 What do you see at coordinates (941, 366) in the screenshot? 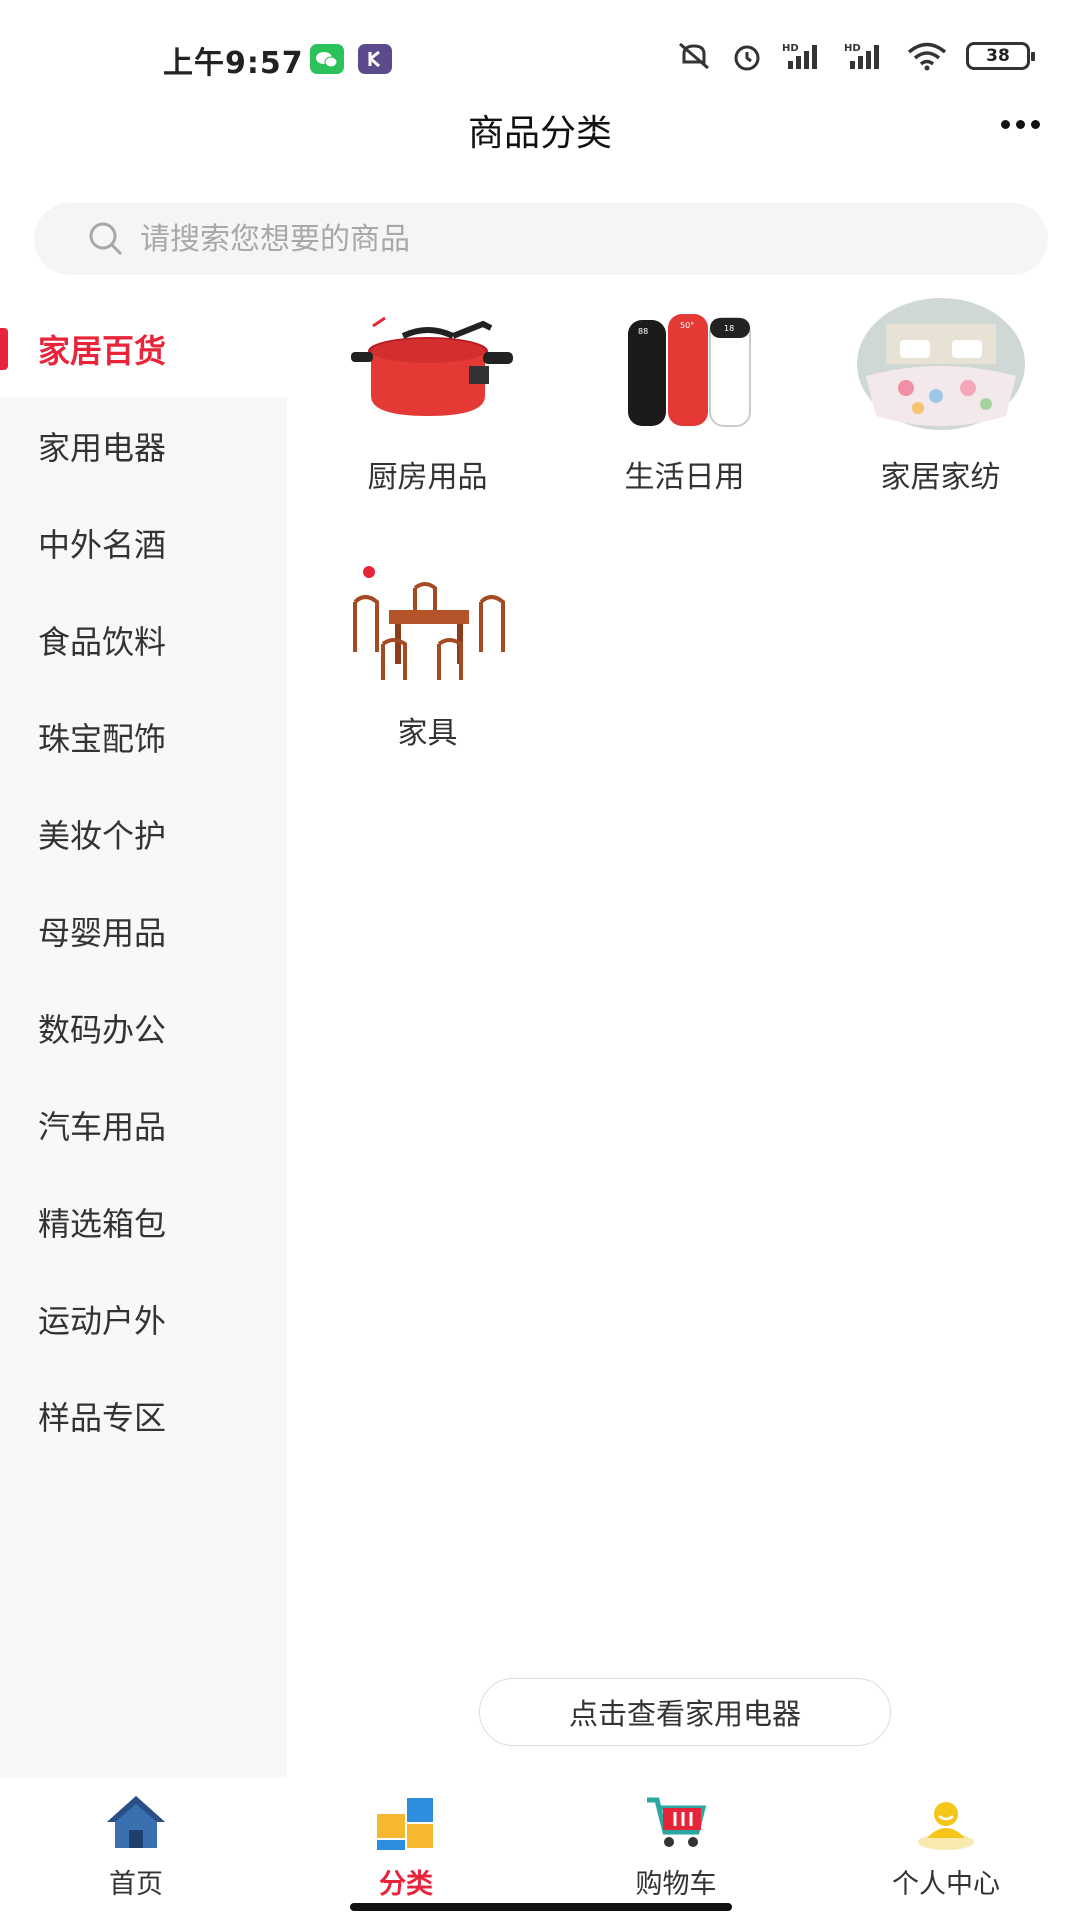
I see `bedding-image` at bounding box center [941, 366].